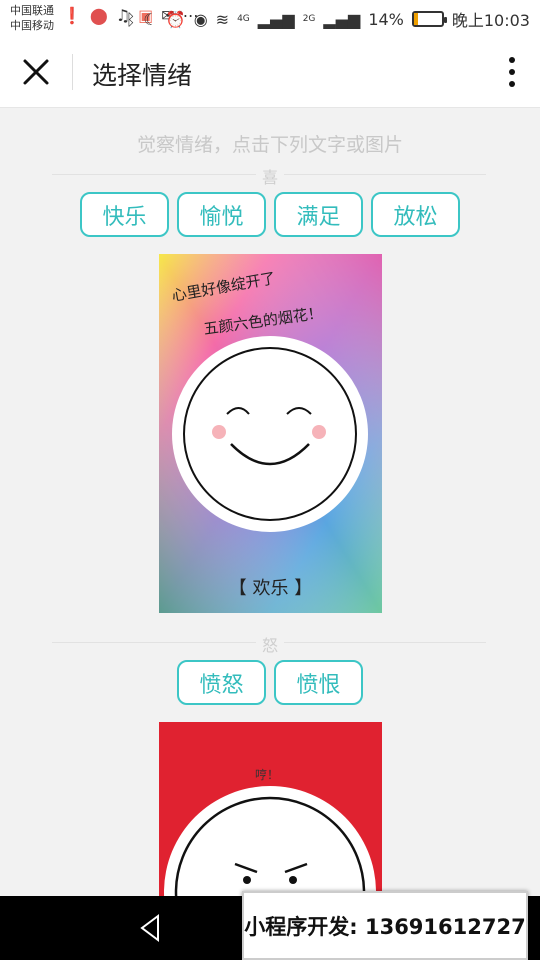 This screenshot has width=540, height=960. What do you see at coordinates (32, 25) in the screenshot?
I see `carrier-2: 中国移动` at bounding box center [32, 25].